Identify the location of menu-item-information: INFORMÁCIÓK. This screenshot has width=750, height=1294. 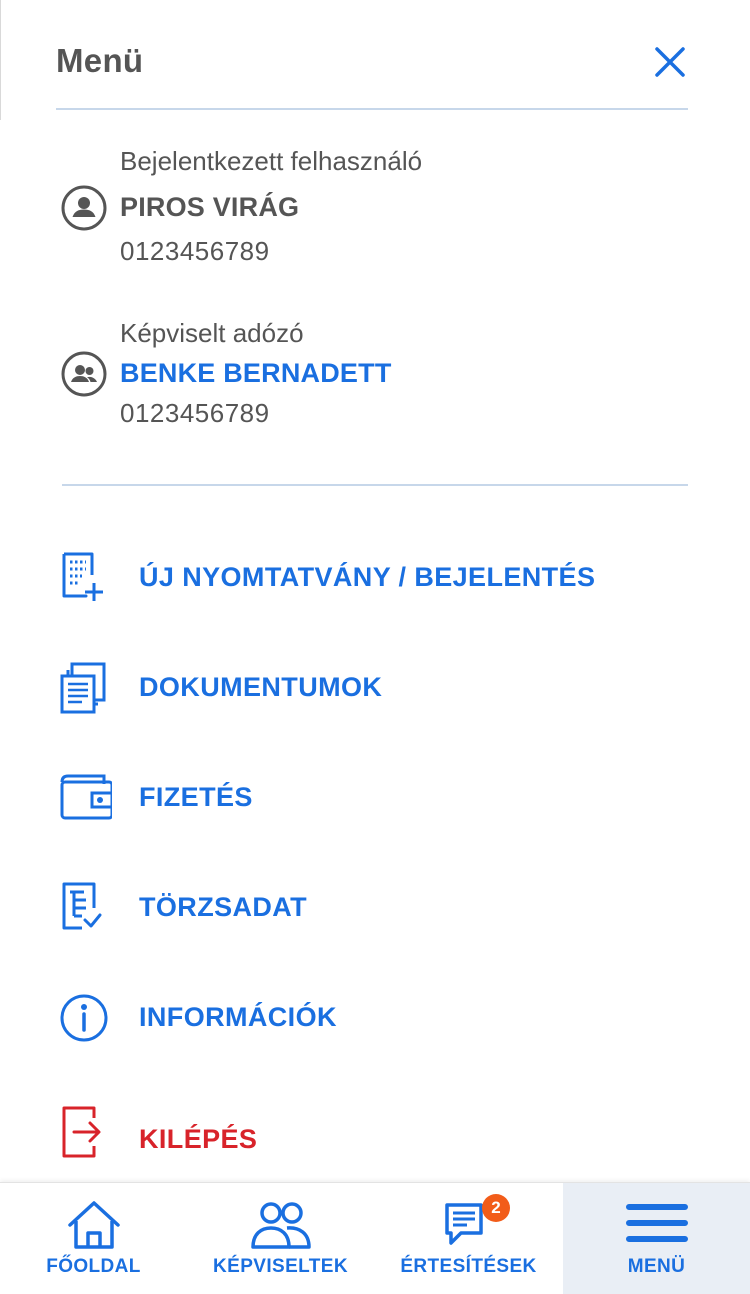
(372, 1017).